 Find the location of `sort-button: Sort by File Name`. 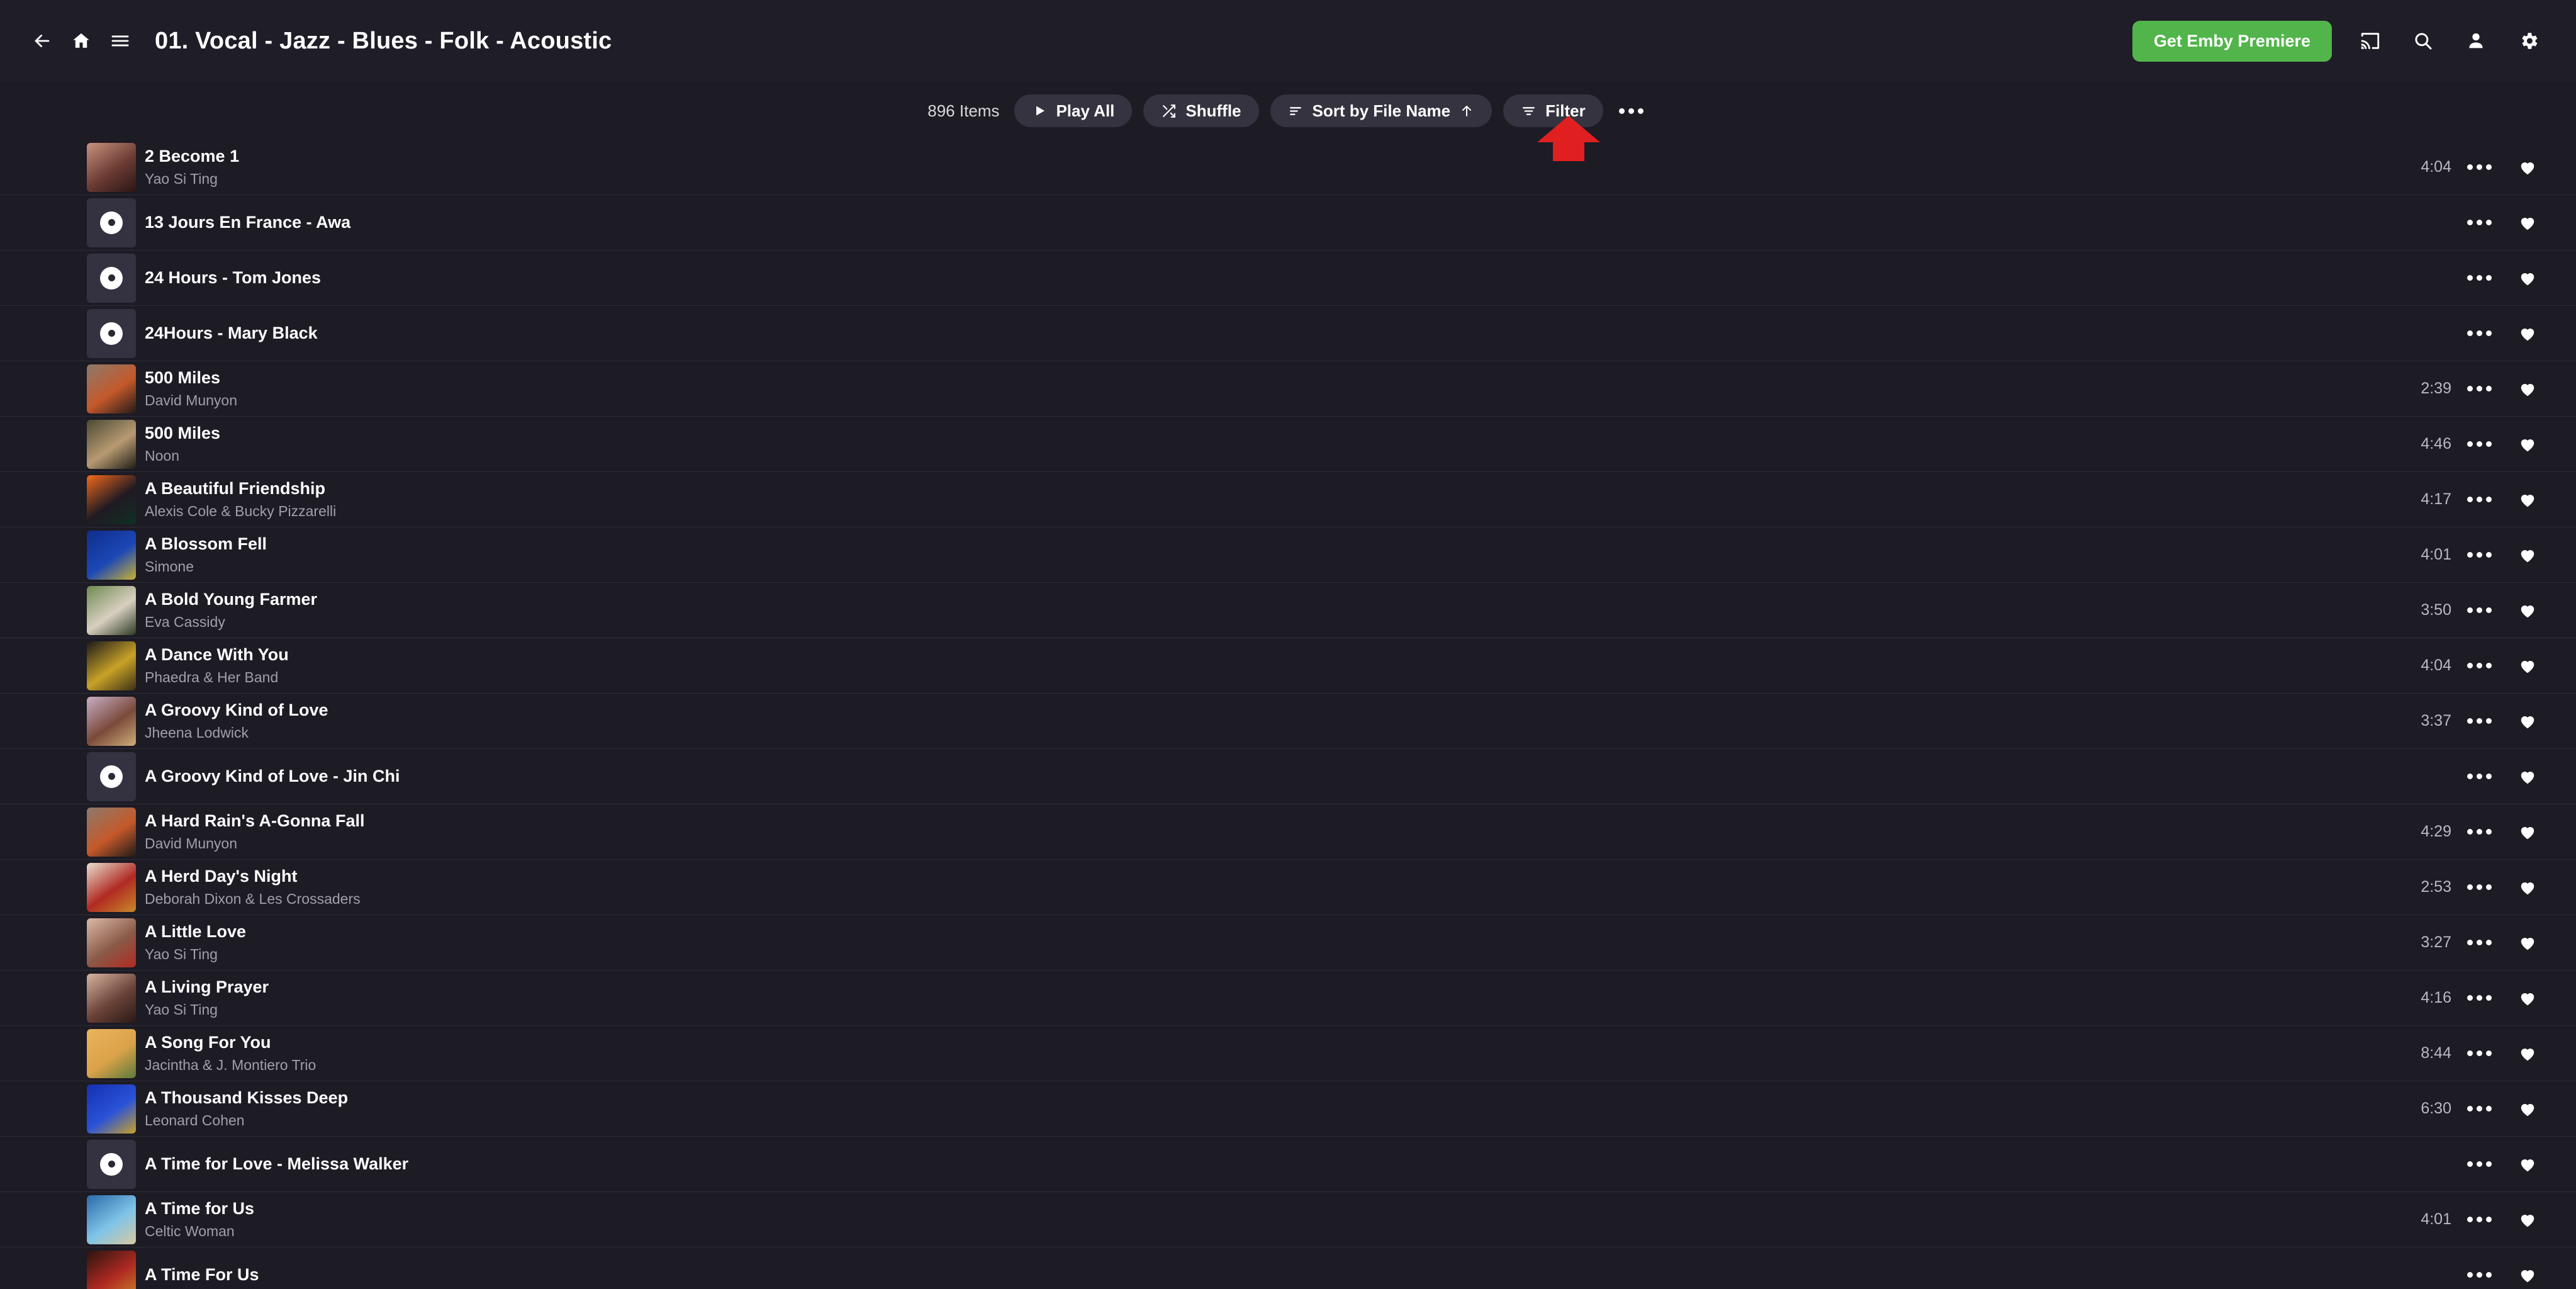

sort-button: Sort by File Name is located at coordinates (1381, 110).